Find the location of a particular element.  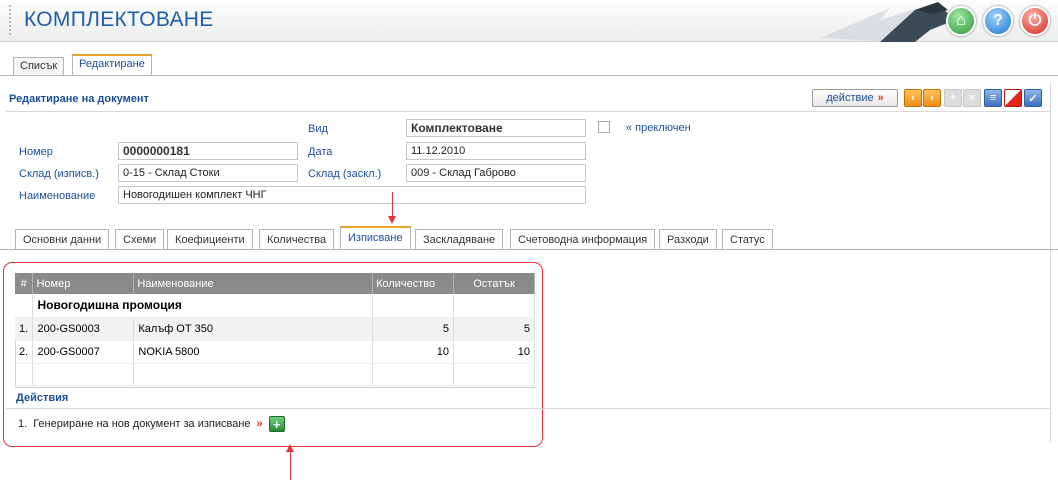

switched-label: « преключен is located at coordinates (658, 128).